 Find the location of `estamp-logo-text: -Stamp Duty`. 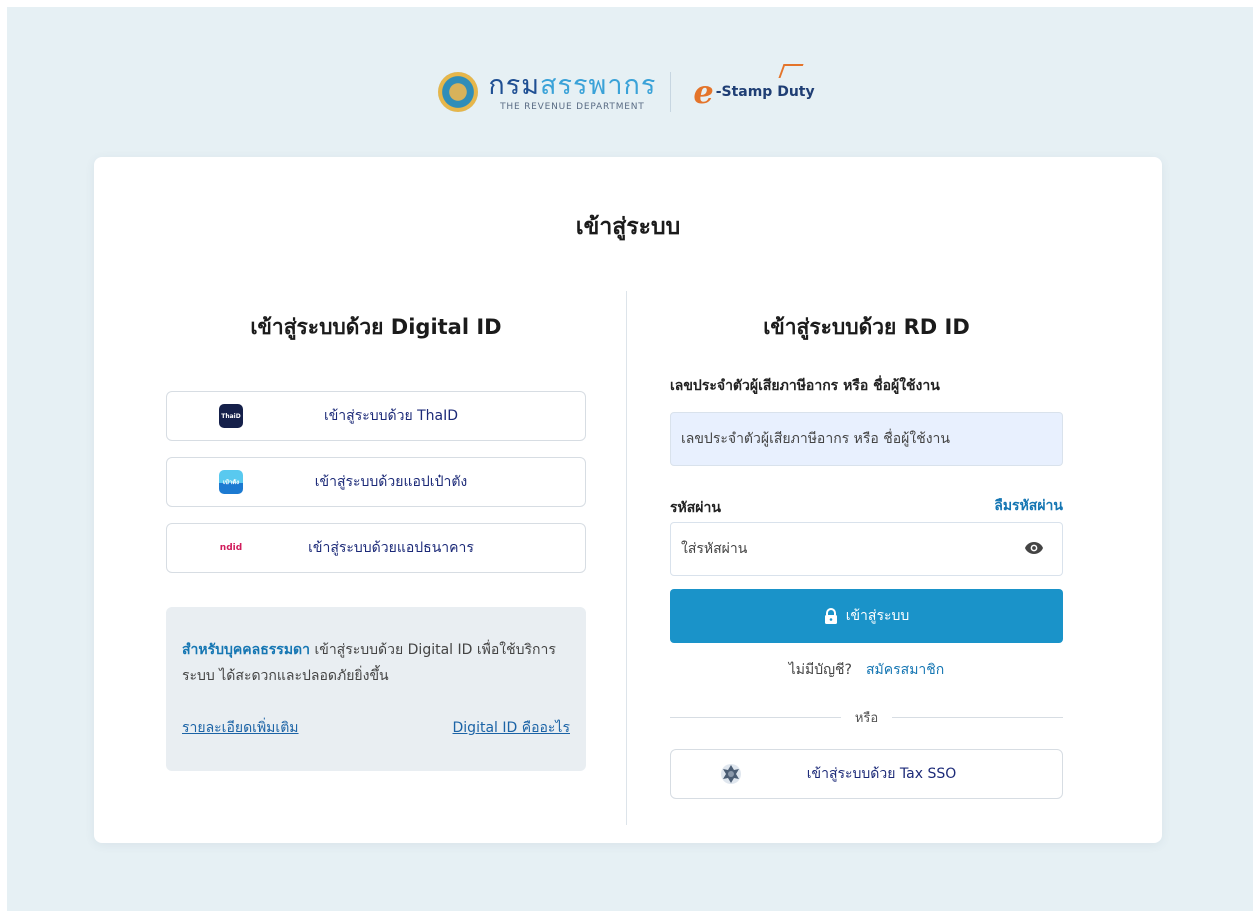

estamp-logo-text: -Stamp Duty is located at coordinates (765, 92).